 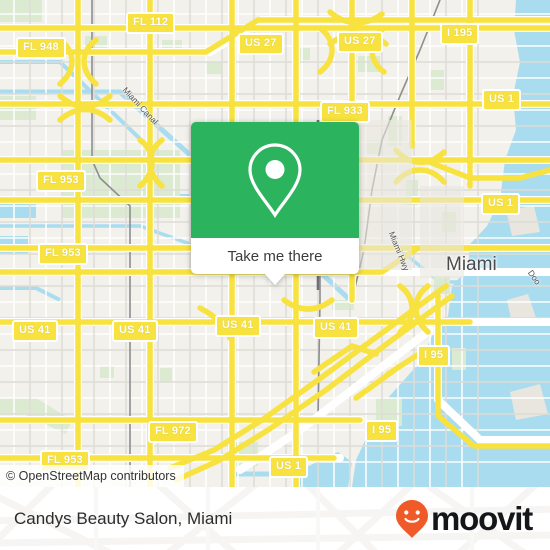 I want to click on shield-us-41-b: US 41, so click(x=135, y=331).